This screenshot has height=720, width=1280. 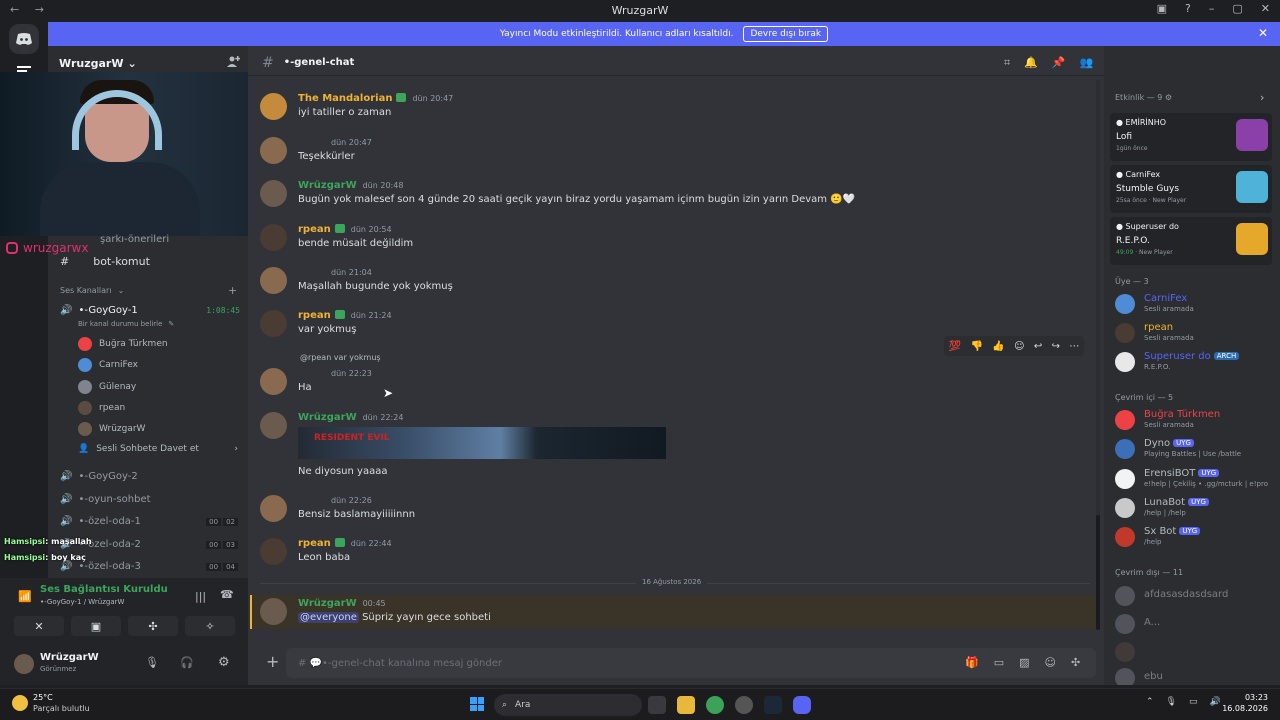 What do you see at coordinates (1162, 8) in the screenshot?
I see `inbox-icon: ▣` at bounding box center [1162, 8].